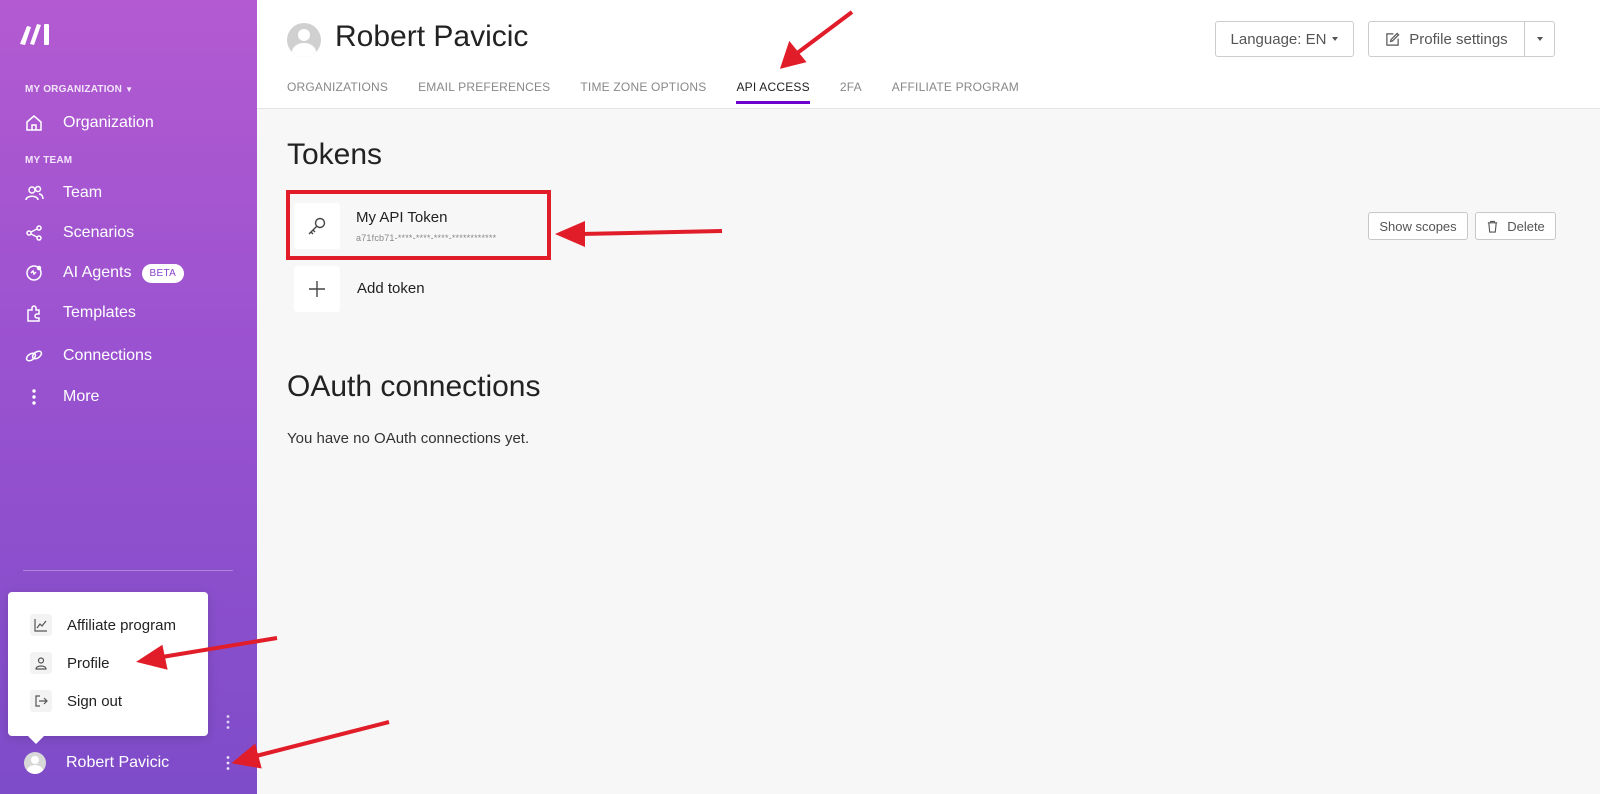 The image size is (1600, 794). What do you see at coordinates (83, 192) in the screenshot?
I see `sidebar-item-label: Team` at bounding box center [83, 192].